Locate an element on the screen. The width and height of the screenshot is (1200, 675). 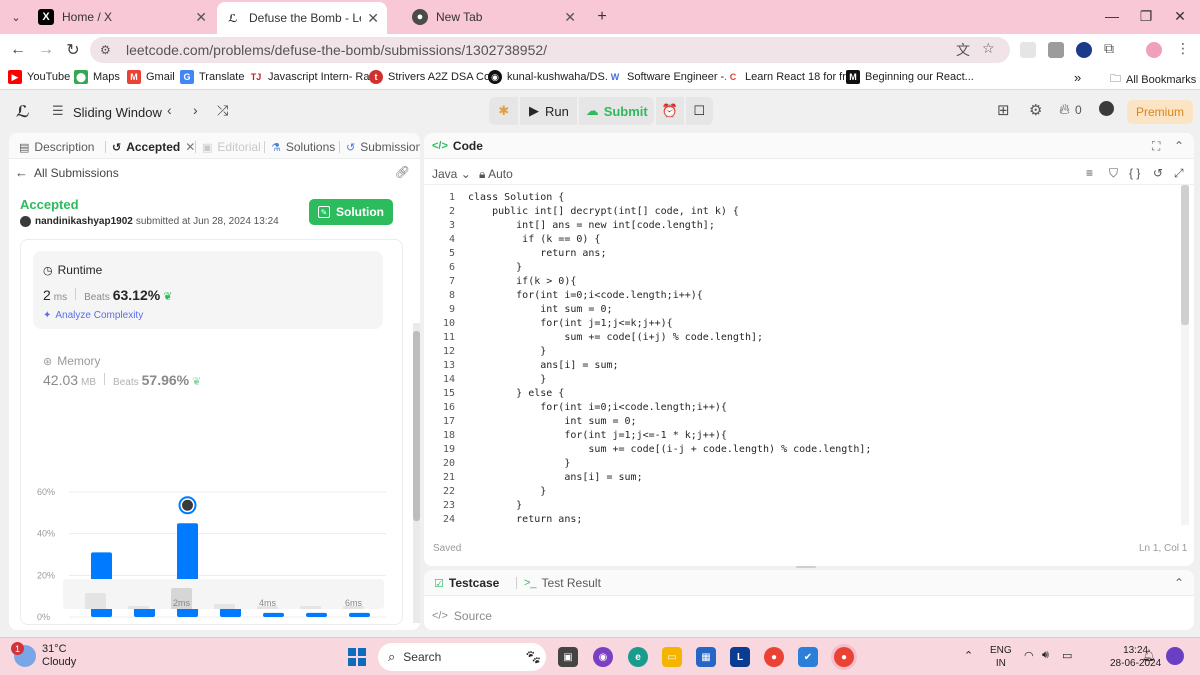
tab-search-button: ⌄ is located at coordinates (16, 17).